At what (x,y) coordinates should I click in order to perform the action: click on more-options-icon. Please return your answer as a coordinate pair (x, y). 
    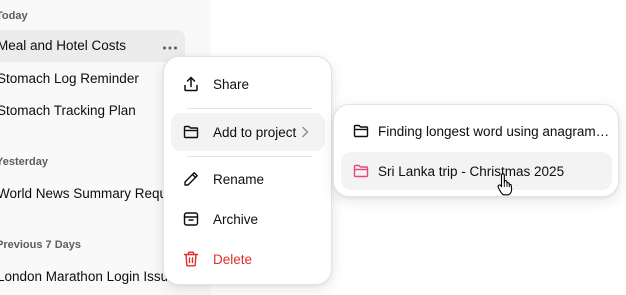
    Looking at the image, I should click on (170, 46).